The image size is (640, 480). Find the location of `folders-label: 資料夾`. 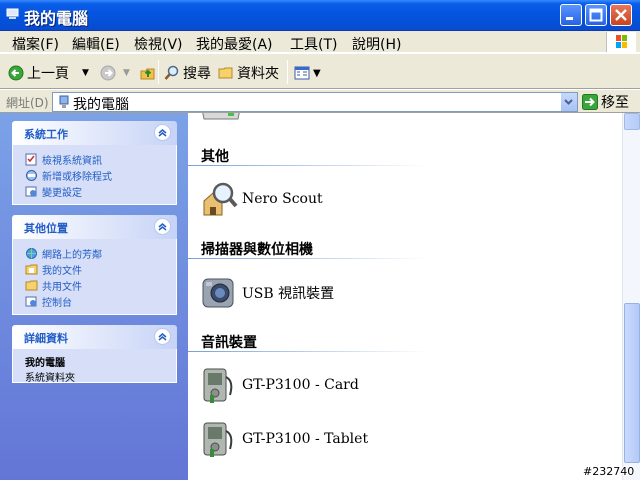

folders-label: 資料夾 is located at coordinates (258, 74).